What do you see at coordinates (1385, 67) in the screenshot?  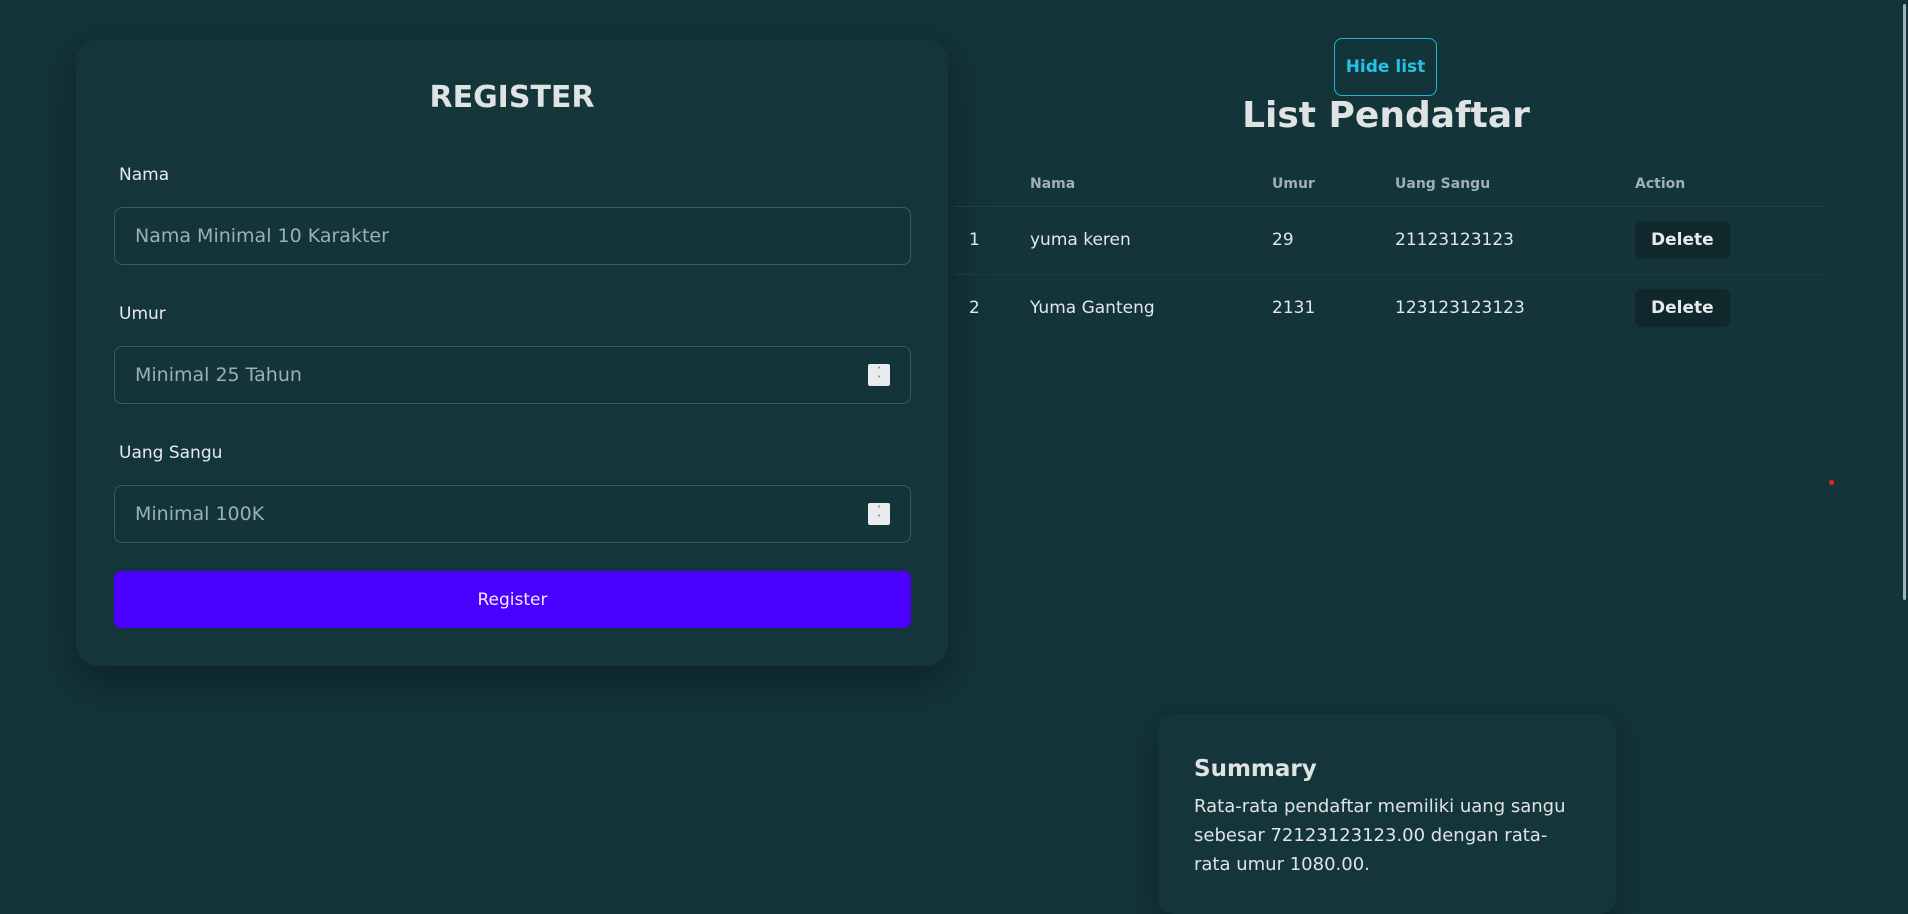 I see `hide-list-button: Hide list` at bounding box center [1385, 67].